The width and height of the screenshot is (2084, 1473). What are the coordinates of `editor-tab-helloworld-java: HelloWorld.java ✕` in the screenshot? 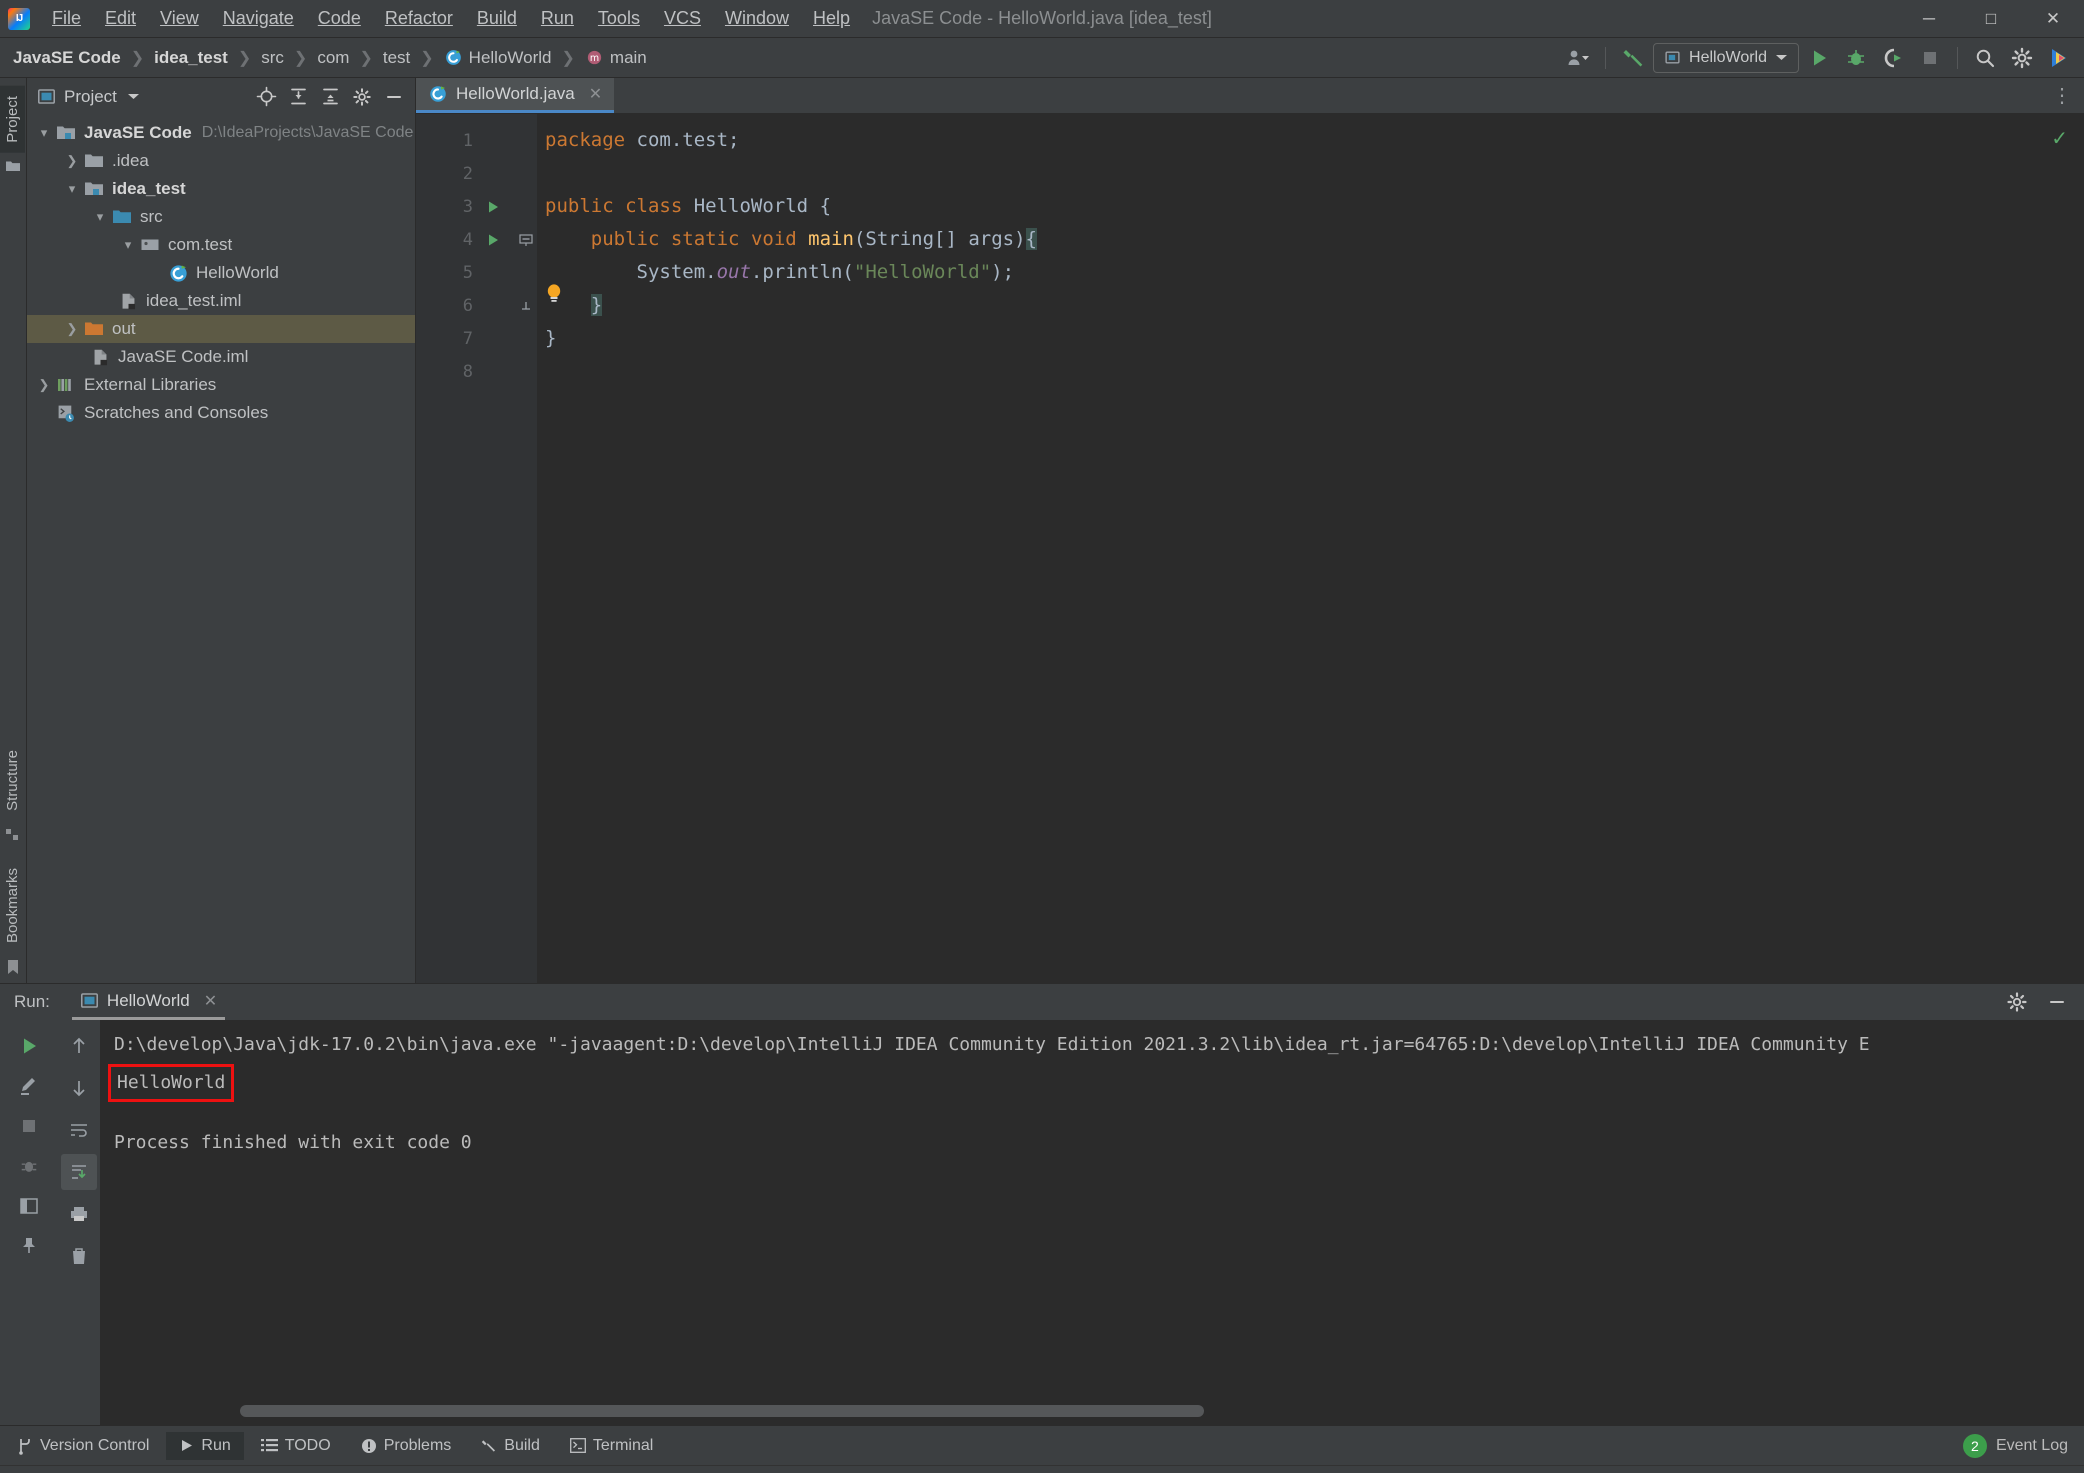 It's located at (515, 95).